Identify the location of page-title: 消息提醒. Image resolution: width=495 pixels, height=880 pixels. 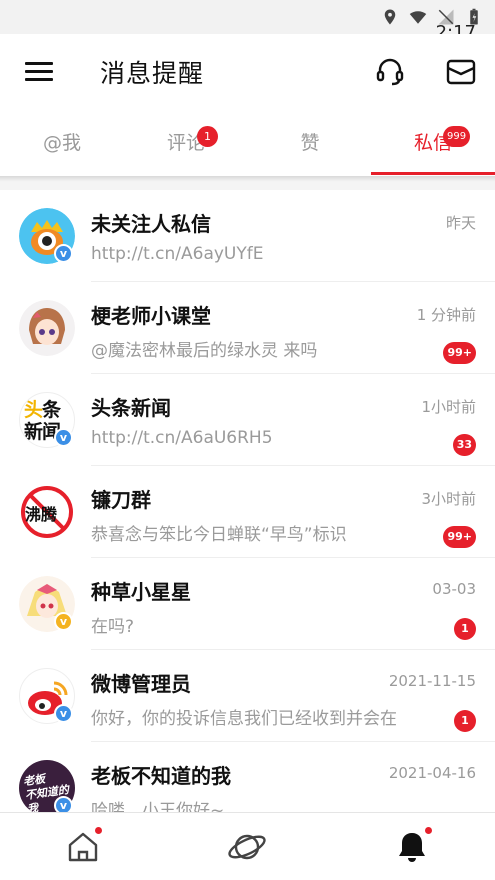
(152, 73).